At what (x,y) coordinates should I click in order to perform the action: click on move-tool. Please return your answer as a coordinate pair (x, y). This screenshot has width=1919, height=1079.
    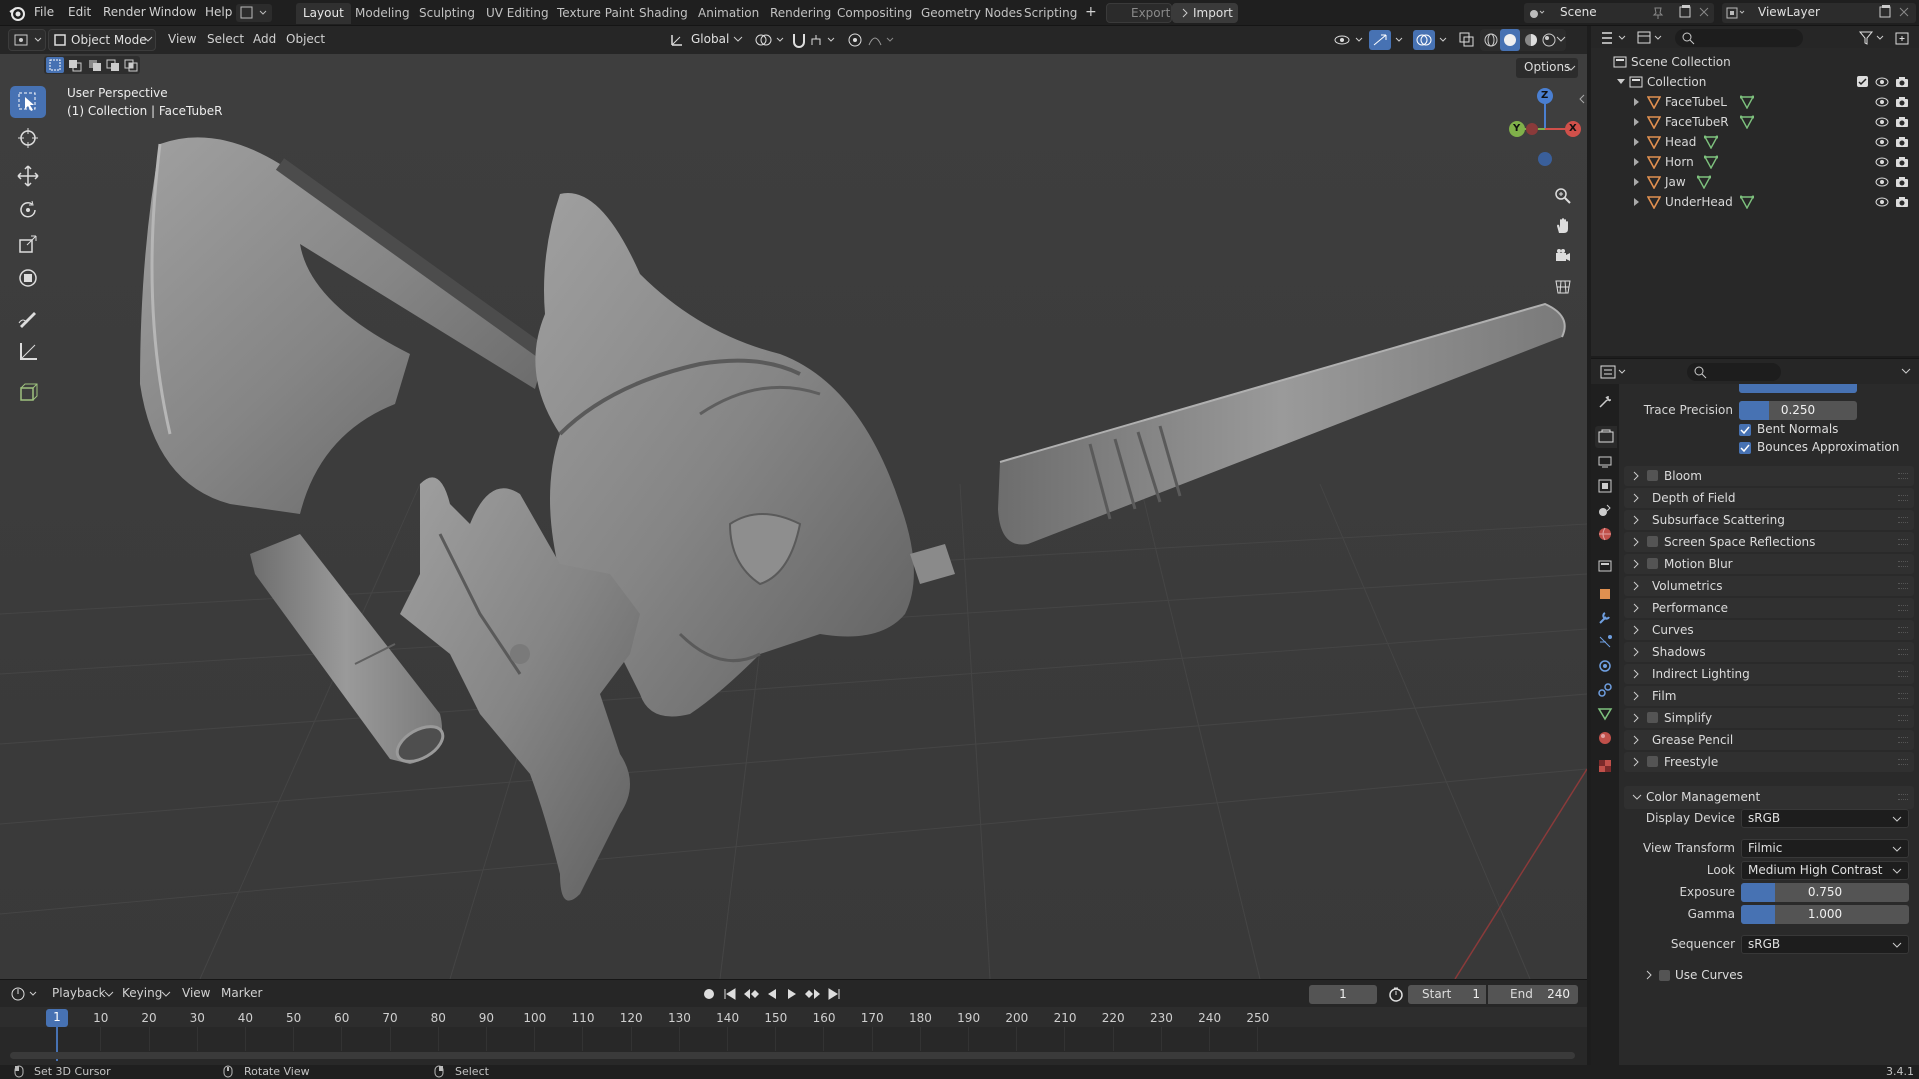
    Looking at the image, I should click on (28, 176).